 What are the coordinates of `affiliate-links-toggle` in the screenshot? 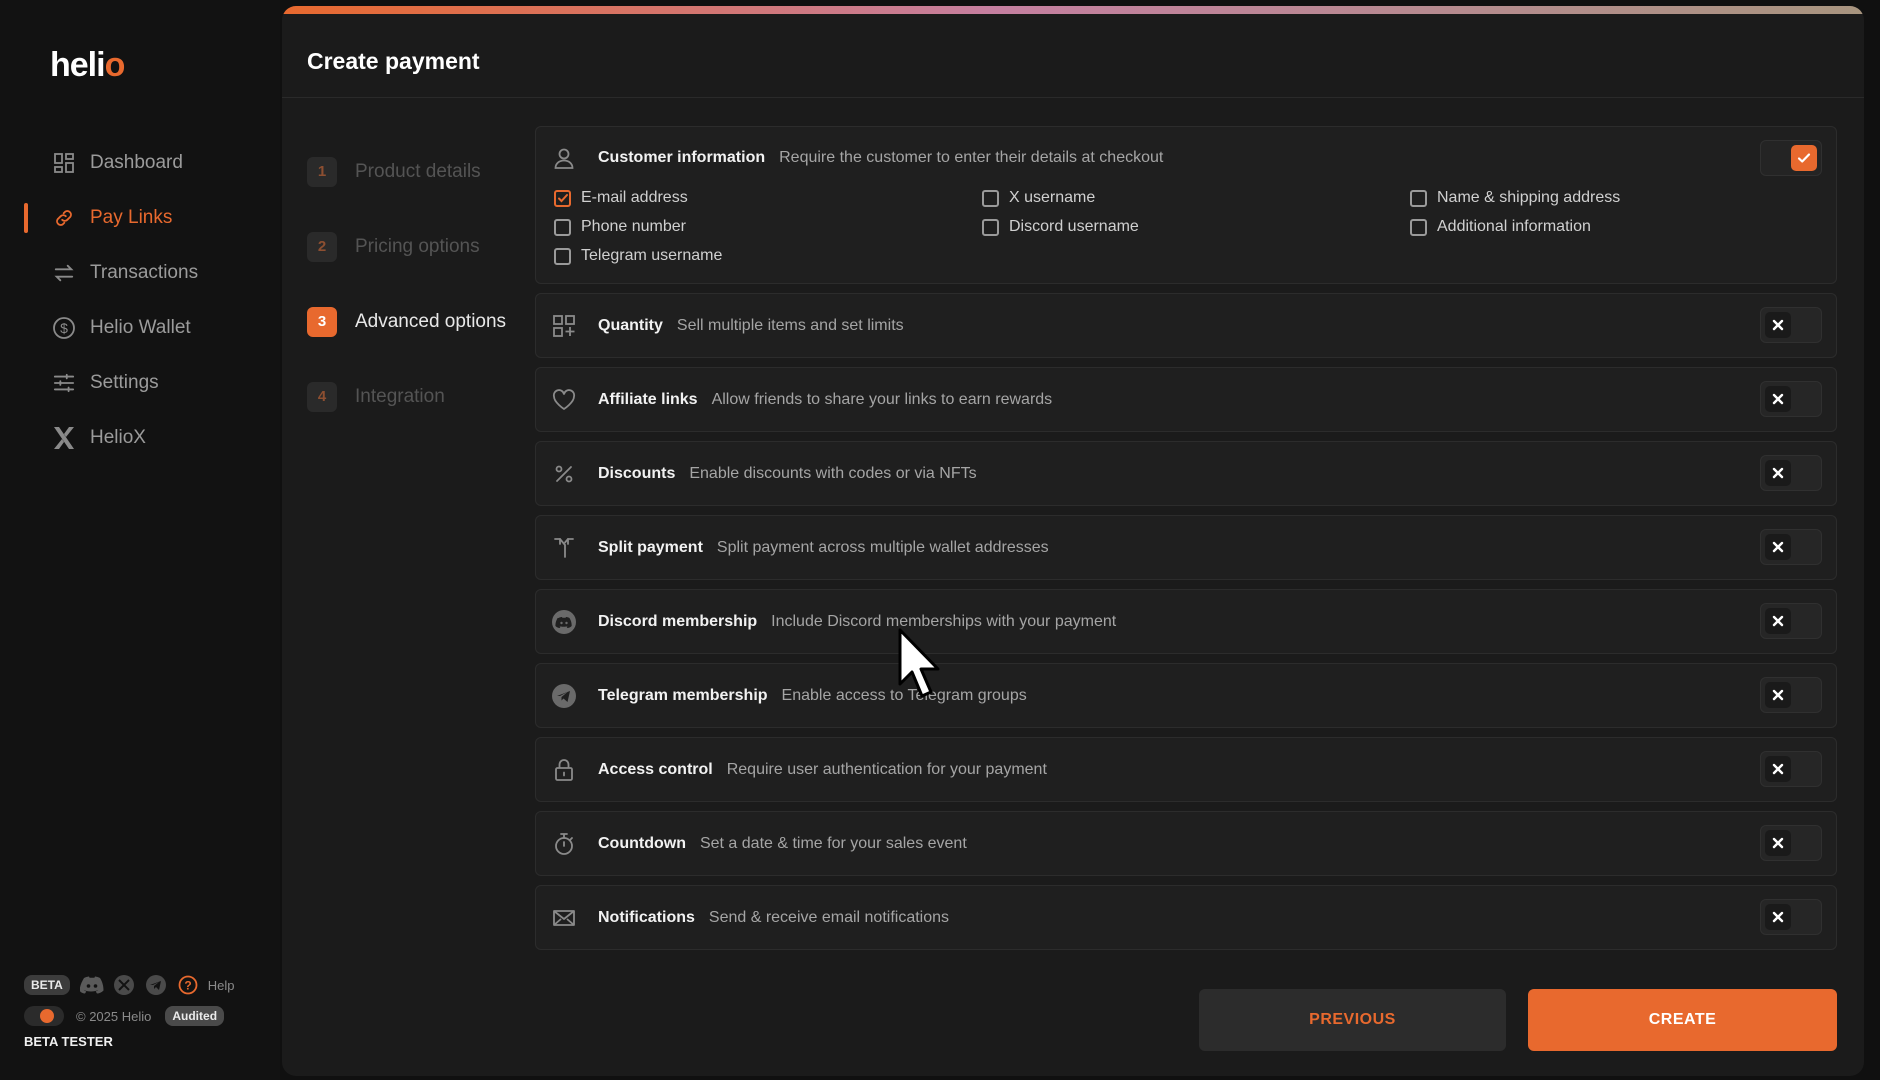 It's located at (1791, 399).